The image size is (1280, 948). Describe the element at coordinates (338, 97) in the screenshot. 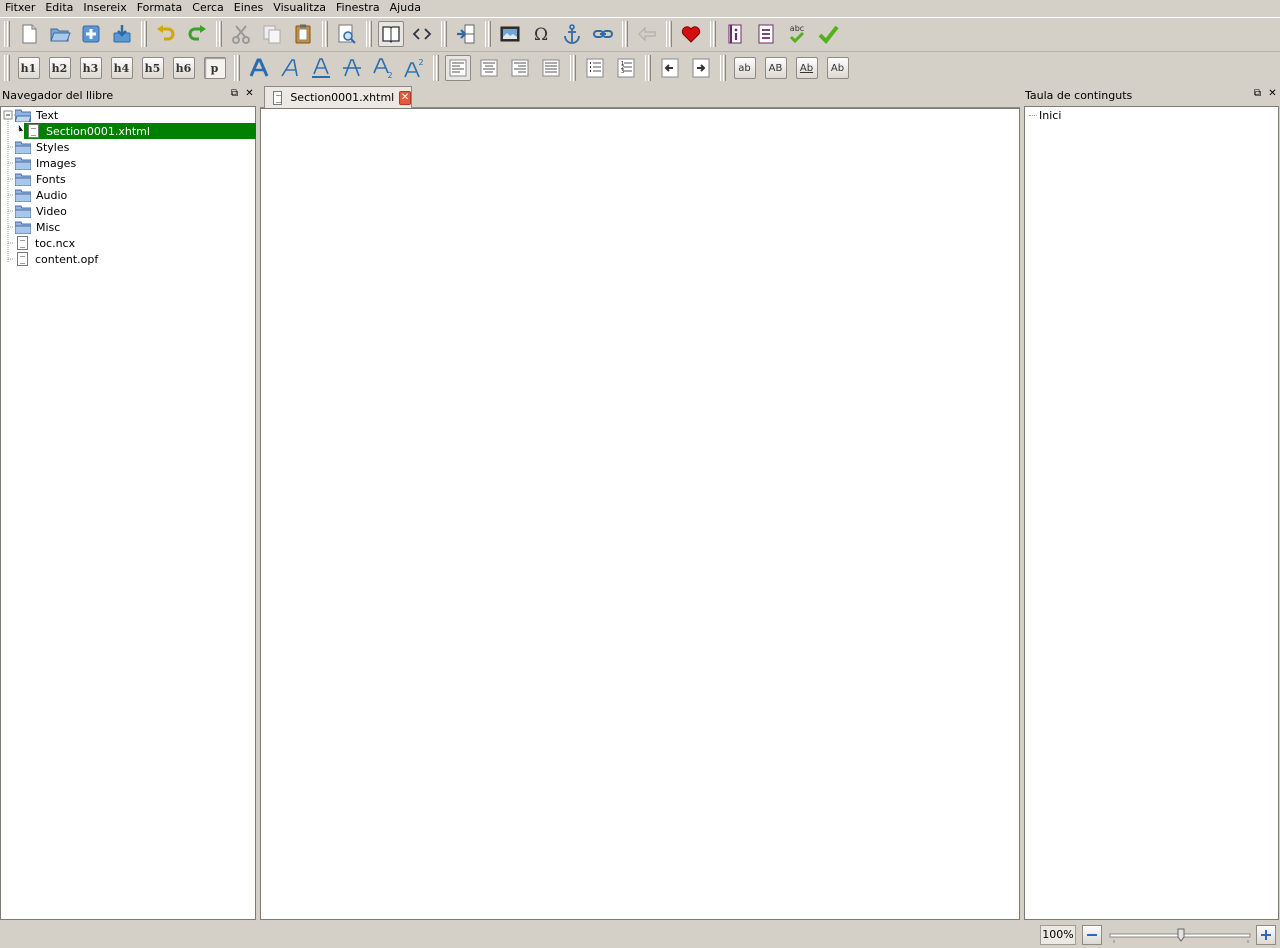

I see `tab-section0001: Section0001.xhtml ✕` at that location.